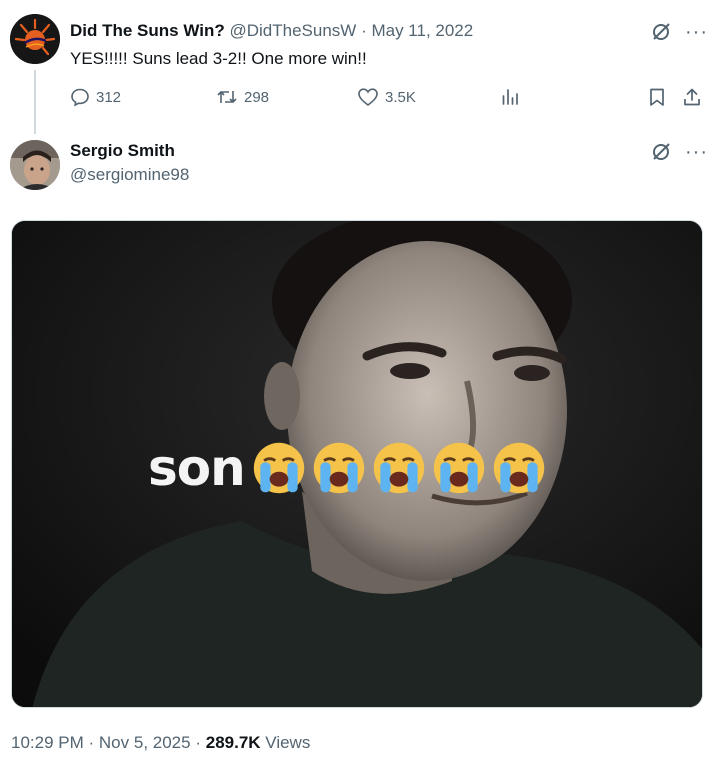 The width and height of the screenshot is (716, 769). I want to click on thread-line, so click(35, 102).